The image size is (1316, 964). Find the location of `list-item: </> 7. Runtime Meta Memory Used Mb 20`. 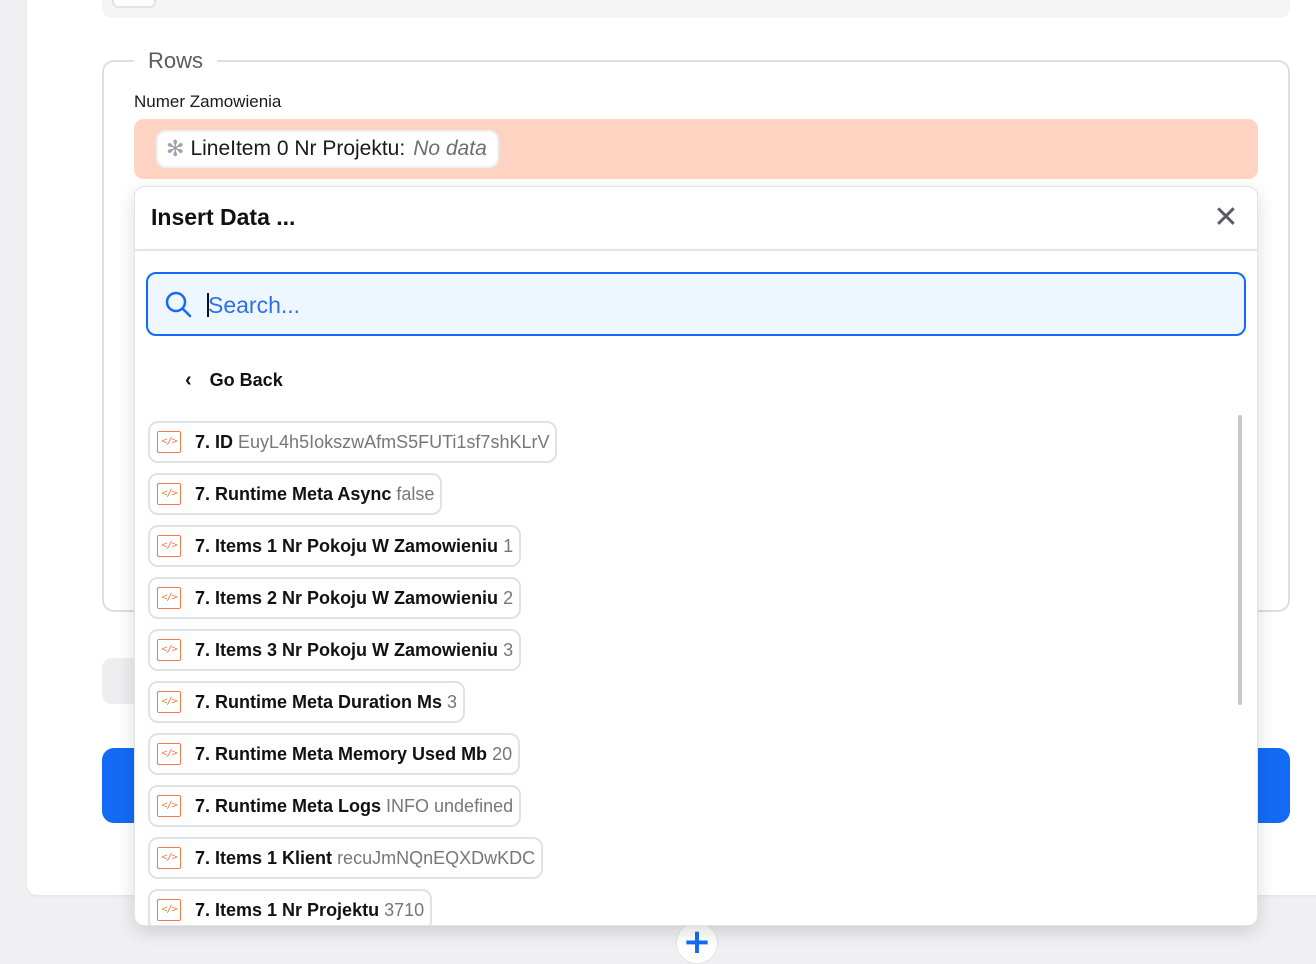

list-item: </> 7. Runtime Meta Memory Used Mb 20 is located at coordinates (334, 754).